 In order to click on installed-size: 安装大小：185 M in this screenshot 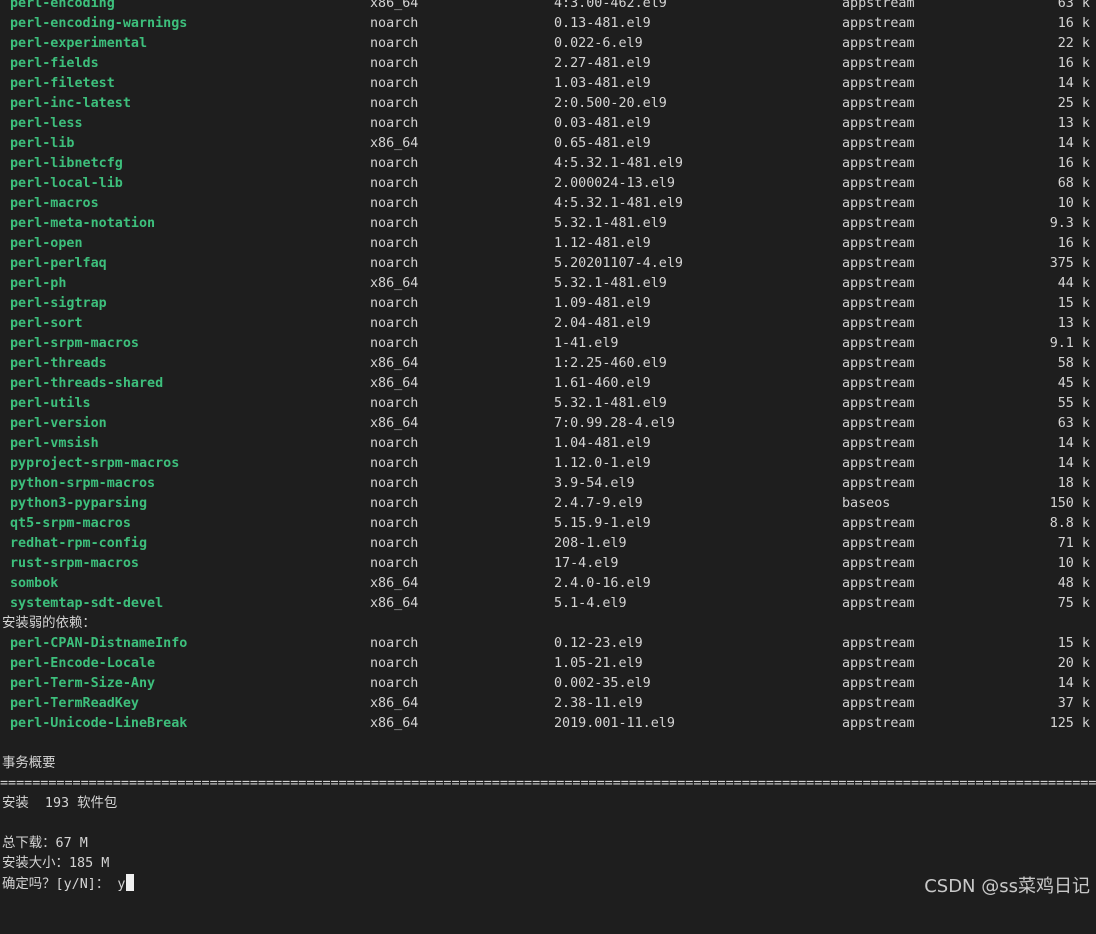, I will do `click(56, 863)`.